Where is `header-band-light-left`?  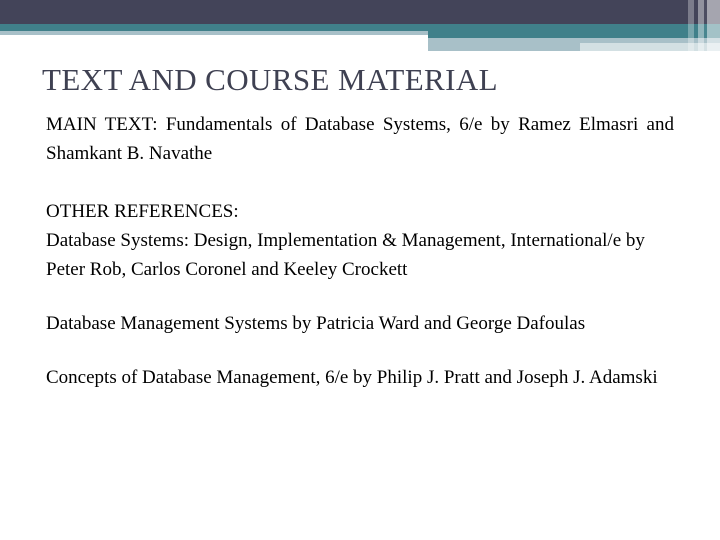 header-band-light-left is located at coordinates (214, 33).